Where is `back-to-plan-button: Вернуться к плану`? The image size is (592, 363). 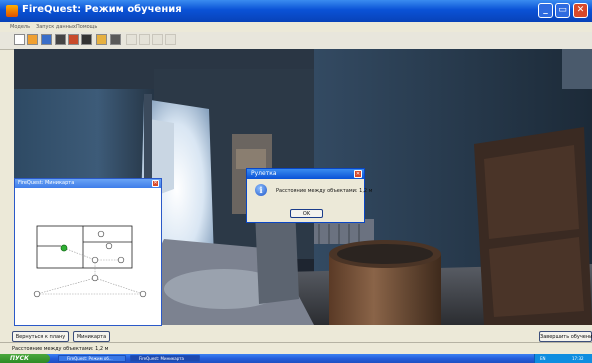 back-to-plan-button: Вернуться к плану is located at coordinates (40, 336).